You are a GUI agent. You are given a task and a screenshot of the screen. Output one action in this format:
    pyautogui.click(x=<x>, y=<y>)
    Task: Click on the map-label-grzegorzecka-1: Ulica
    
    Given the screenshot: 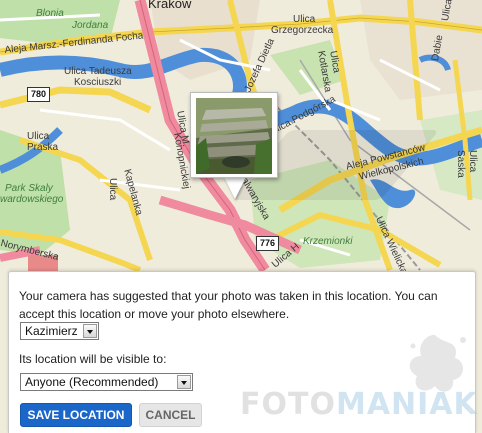 What is the action you would take?
    pyautogui.click(x=304, y=19)
    